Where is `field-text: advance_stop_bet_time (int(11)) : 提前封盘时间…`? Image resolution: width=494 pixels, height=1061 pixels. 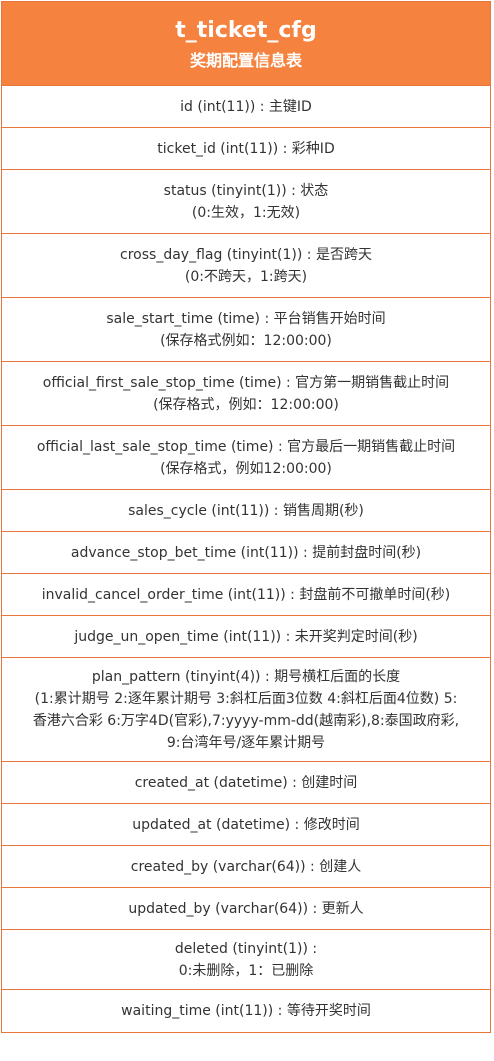 field-text: advance_stop_bet_time (int(11)) : 提前封盘时间… is located at coordinates (246, 552).